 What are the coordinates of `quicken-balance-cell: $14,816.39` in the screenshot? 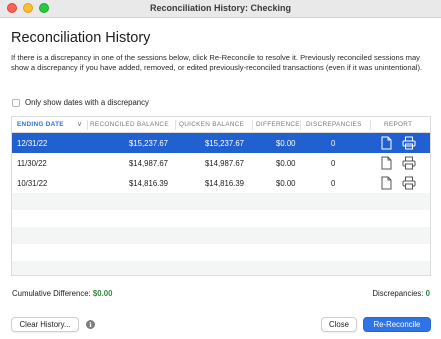 It's located at (224, 183).